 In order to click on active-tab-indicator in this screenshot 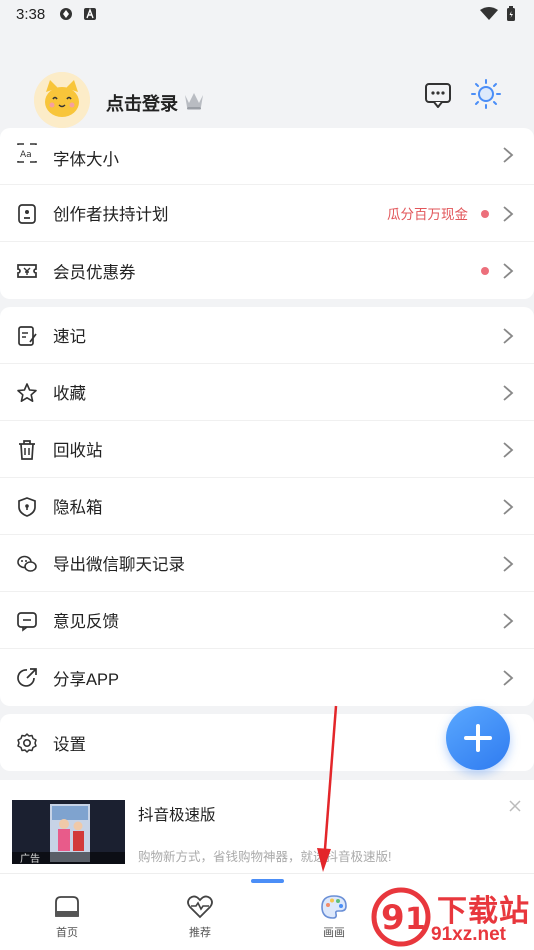, I will do `click(267, 881)`.